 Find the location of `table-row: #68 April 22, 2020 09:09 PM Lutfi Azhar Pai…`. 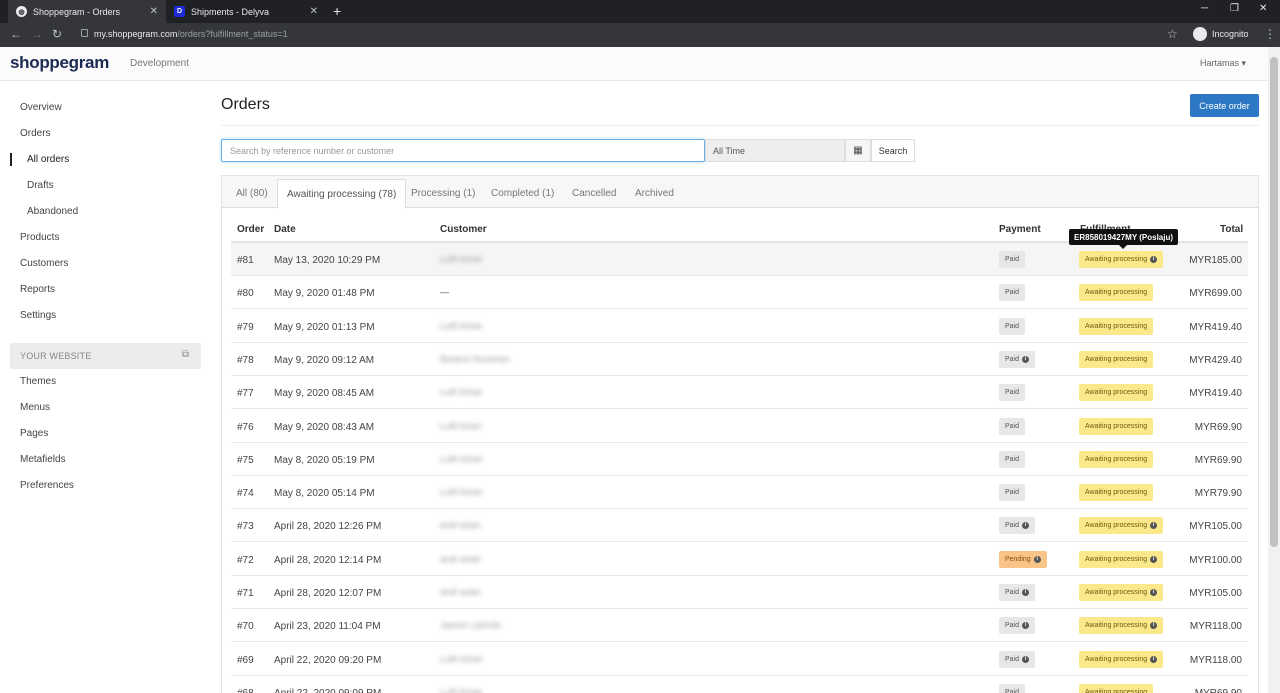

table-row: #68 April 22, 2020 09:09 PM Lutfi Azhar Pai… is located at coordinates (739, 684).